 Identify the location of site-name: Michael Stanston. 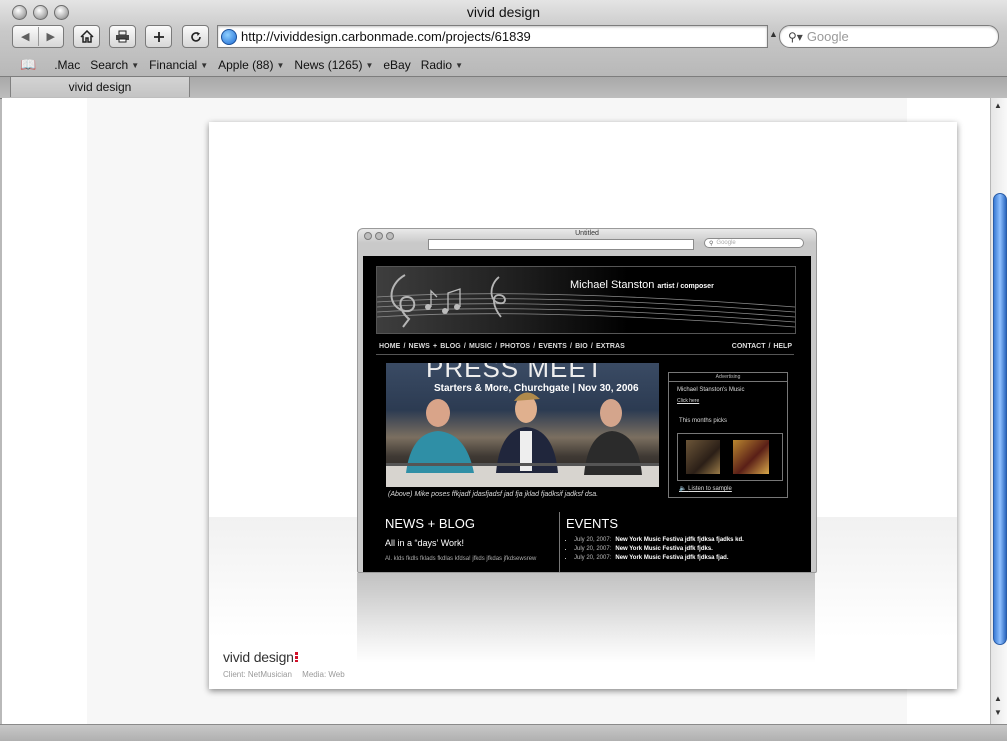
(612, 285).